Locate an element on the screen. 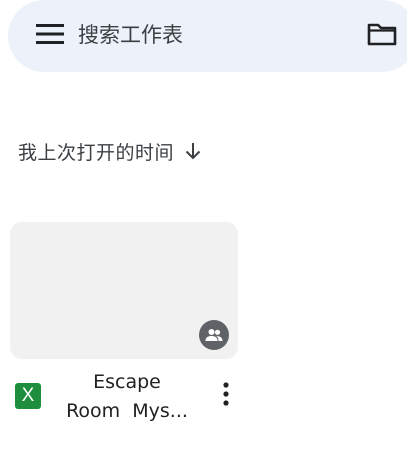 This screenshot has width=407, height=460. sort-control: 我上次打开的时间 is located at coordinates (110, 151).